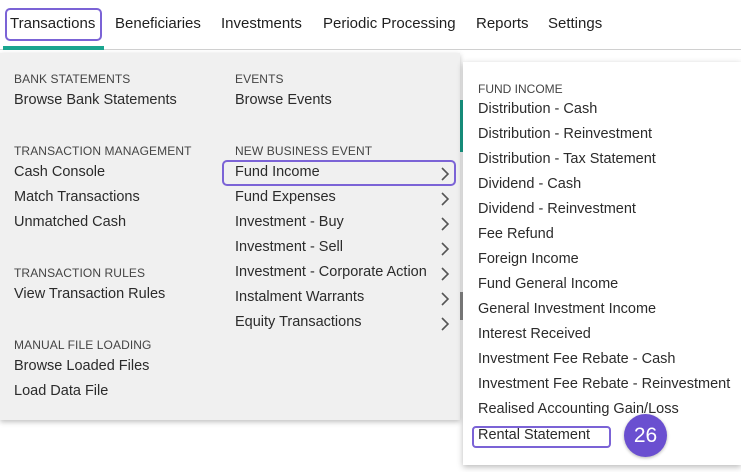  Describe the element at coordinates (331, 272) in the screenshot. I see `menu-investment-corporate-action: Investment - Corporate Action` at that location.